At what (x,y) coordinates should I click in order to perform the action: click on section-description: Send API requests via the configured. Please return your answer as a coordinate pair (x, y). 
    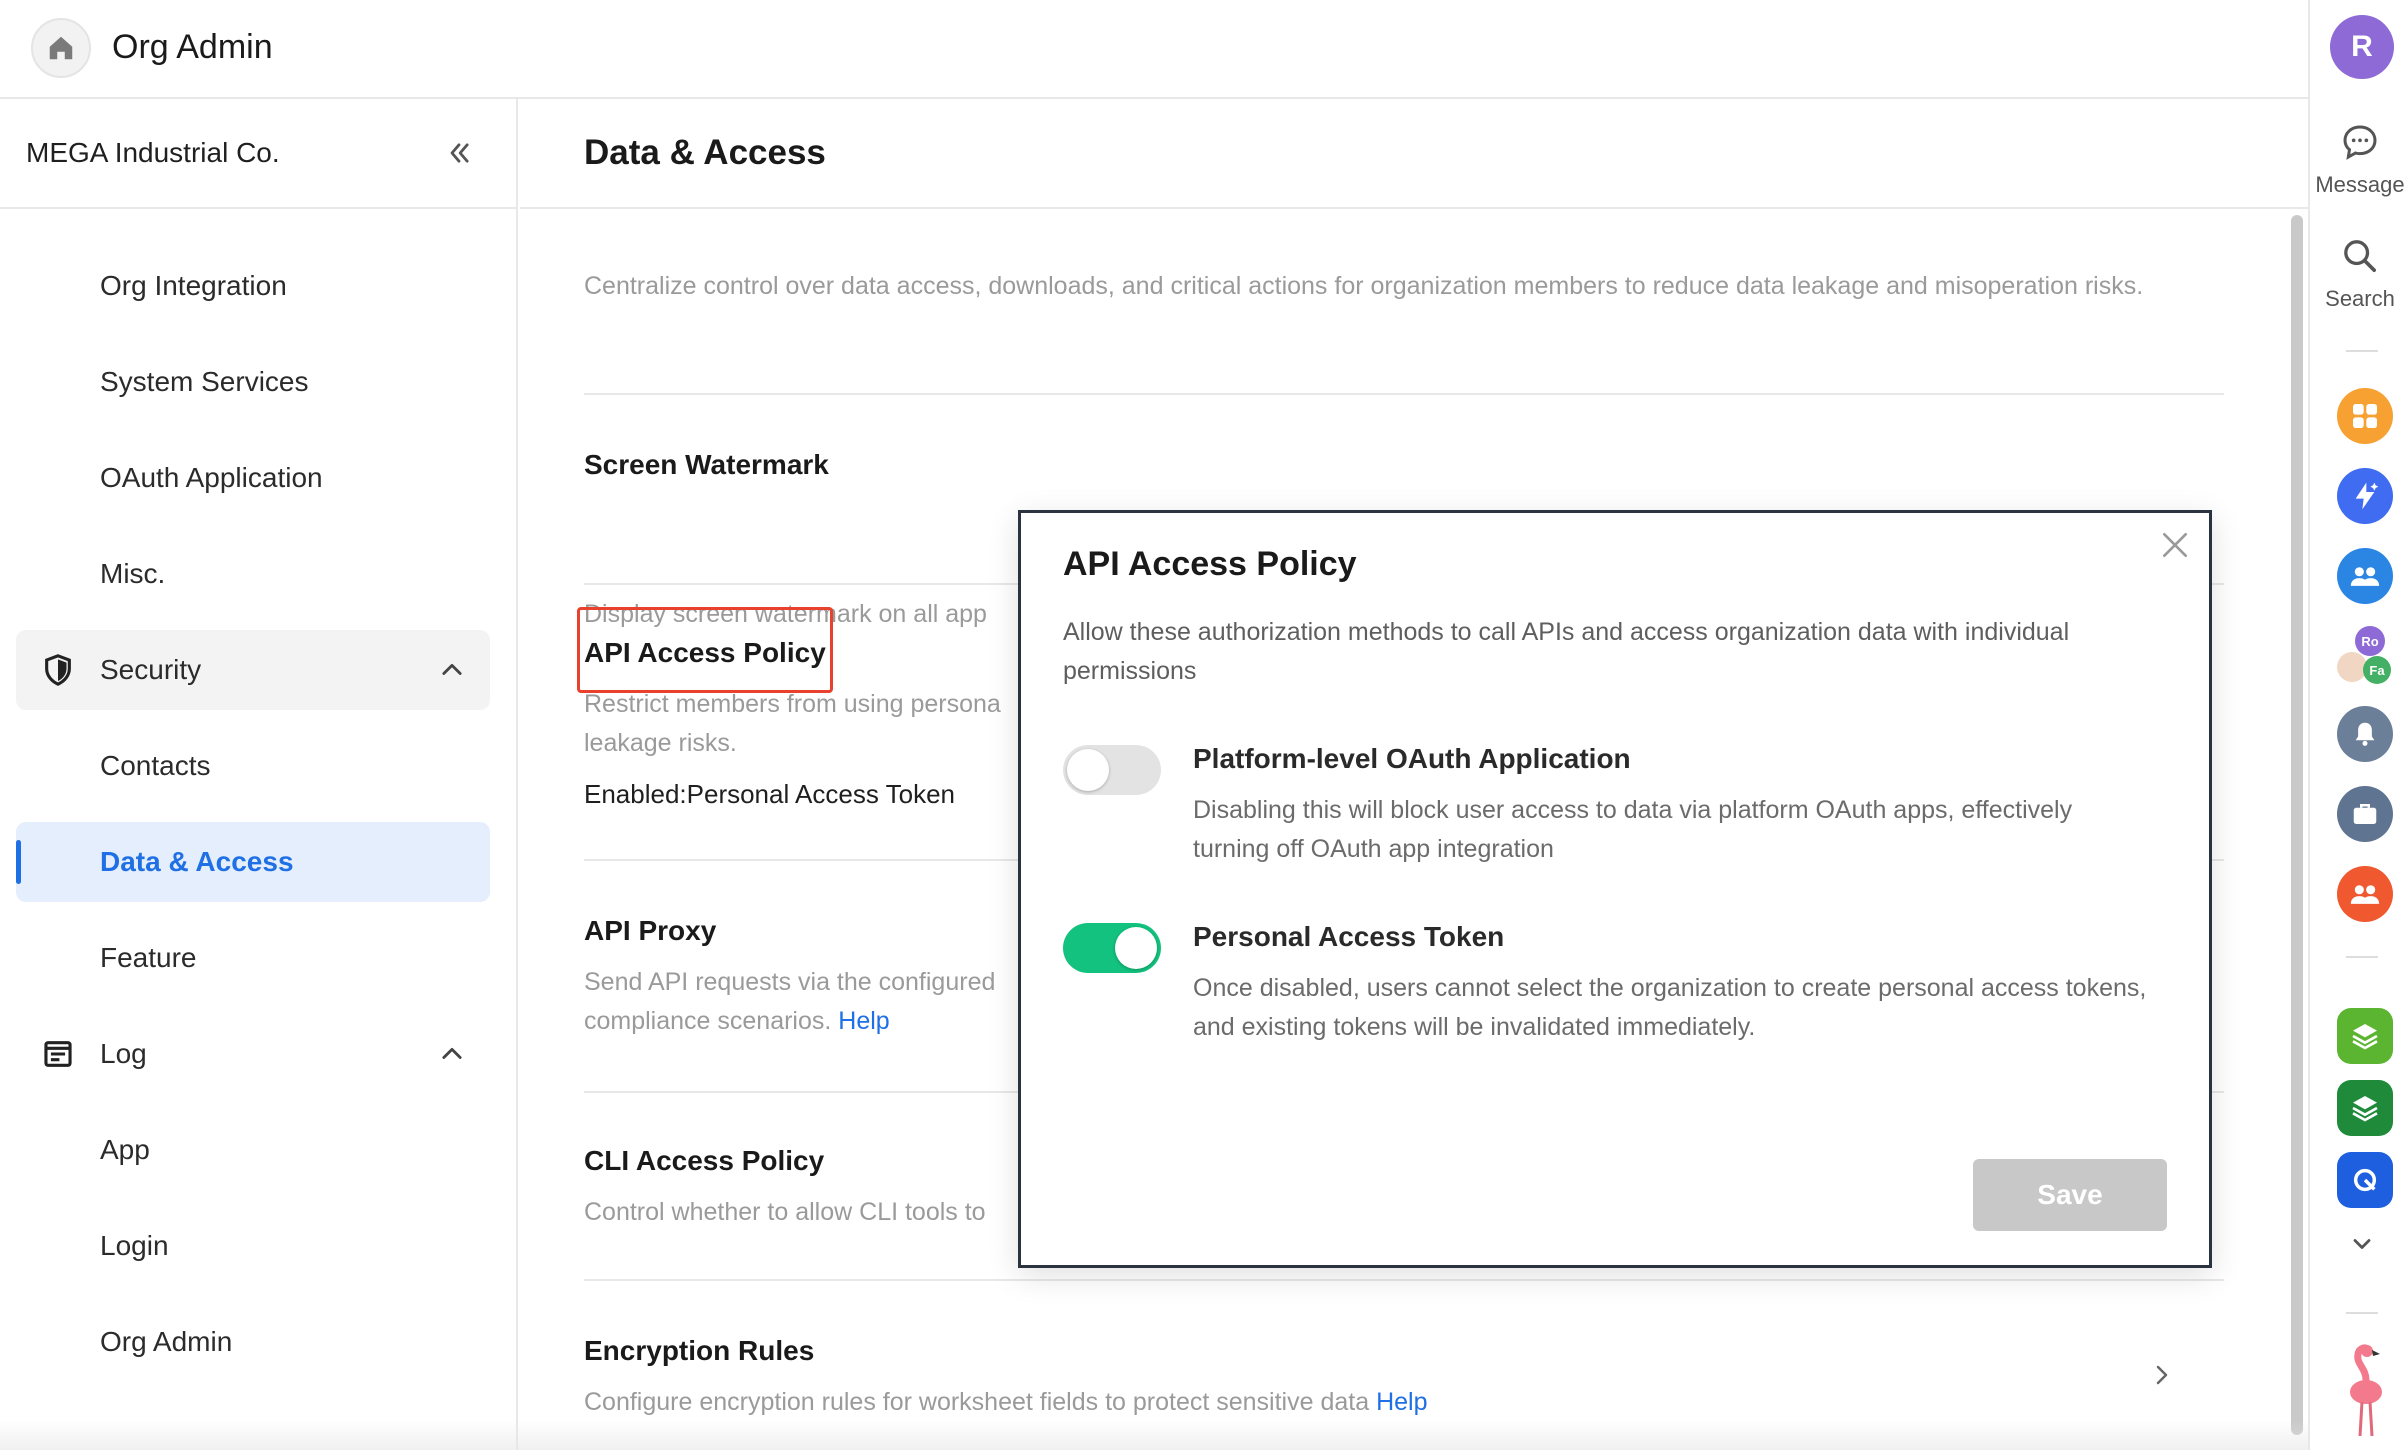
    Looking at the image, I should click on (790, 982).